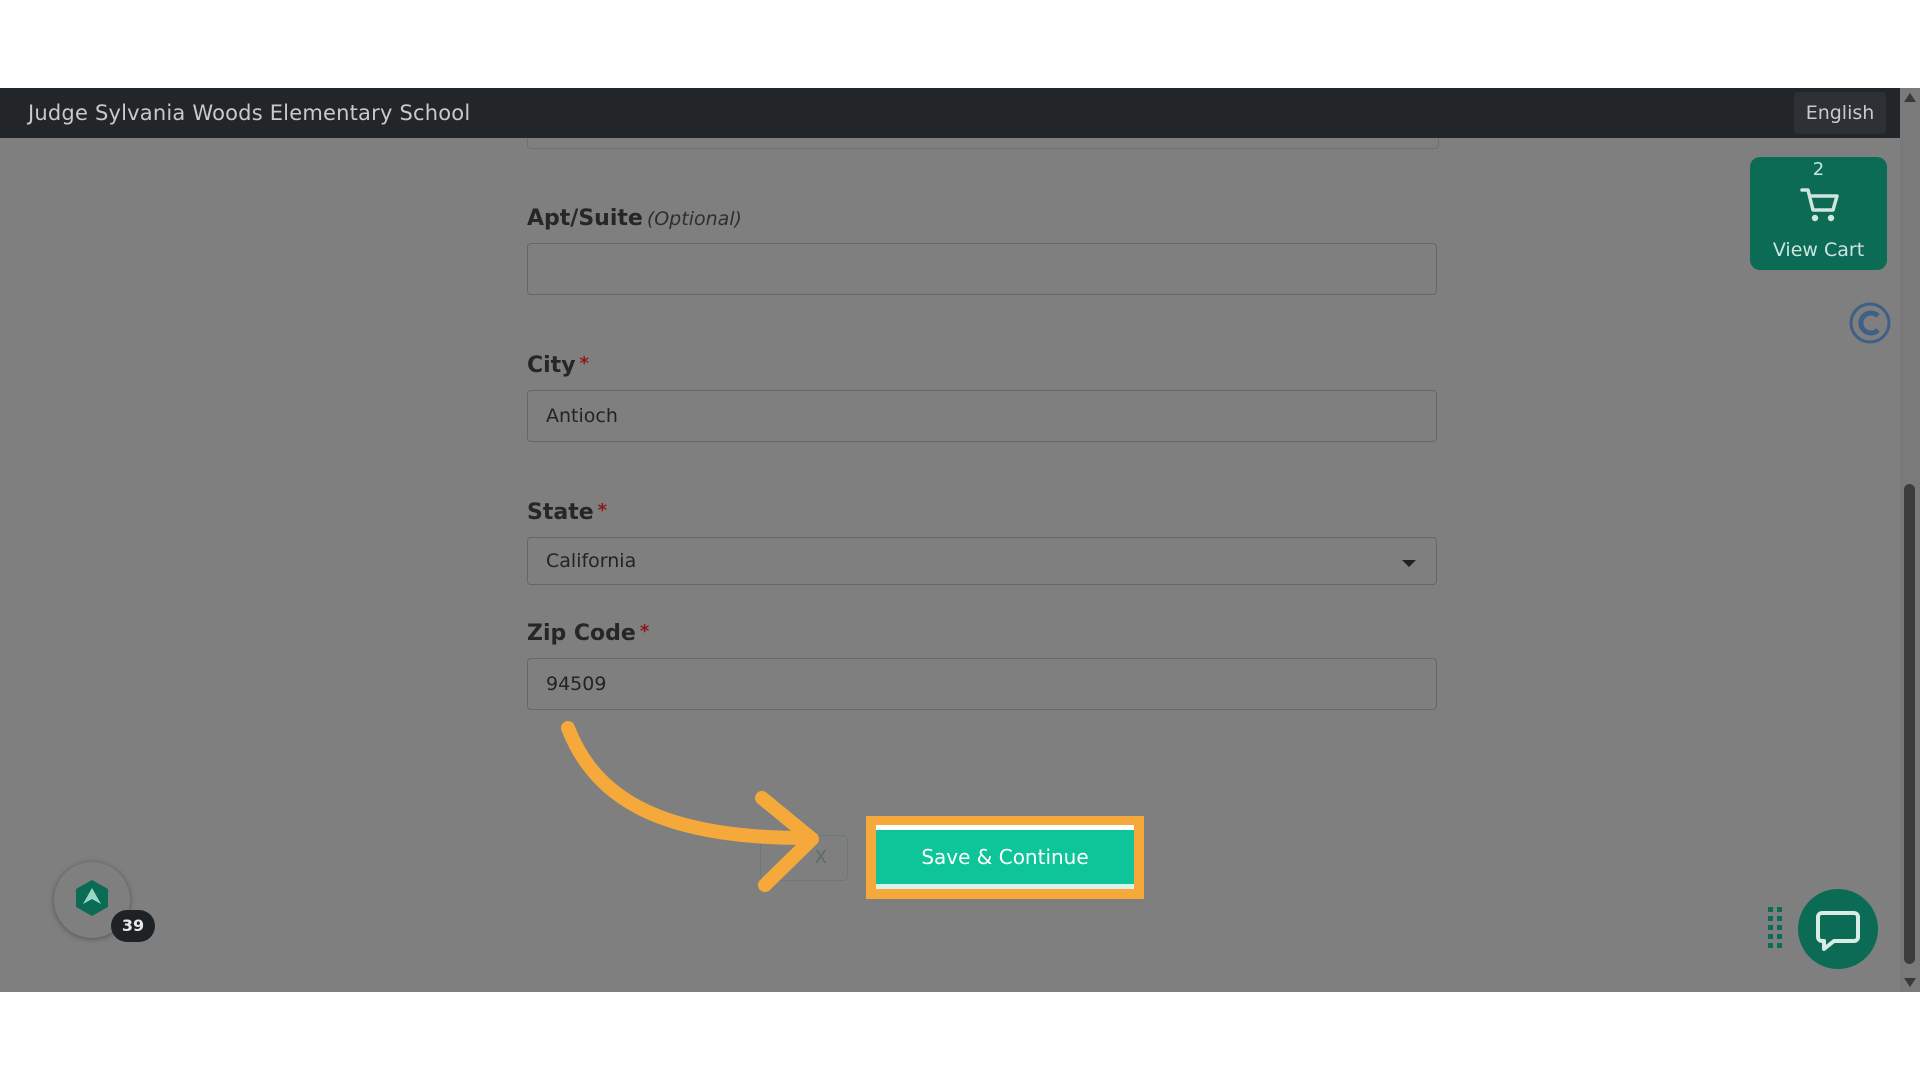  Describe the element at coordinates (1870, 323) in the screenshot. I see `c-logo-icon` at that location.